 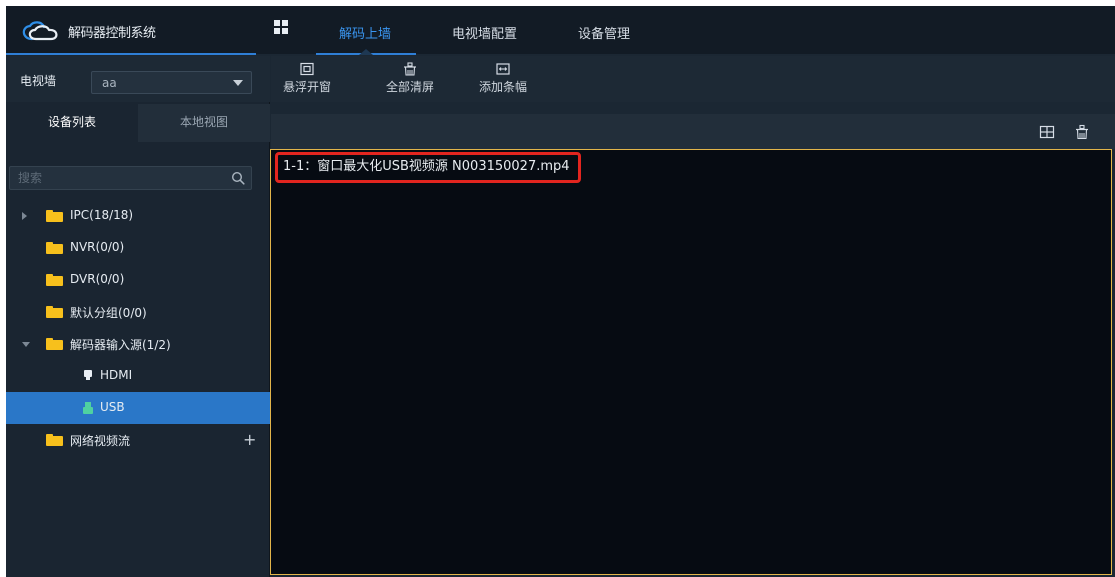 I want to click on search-input, so click(x=118, y=178).